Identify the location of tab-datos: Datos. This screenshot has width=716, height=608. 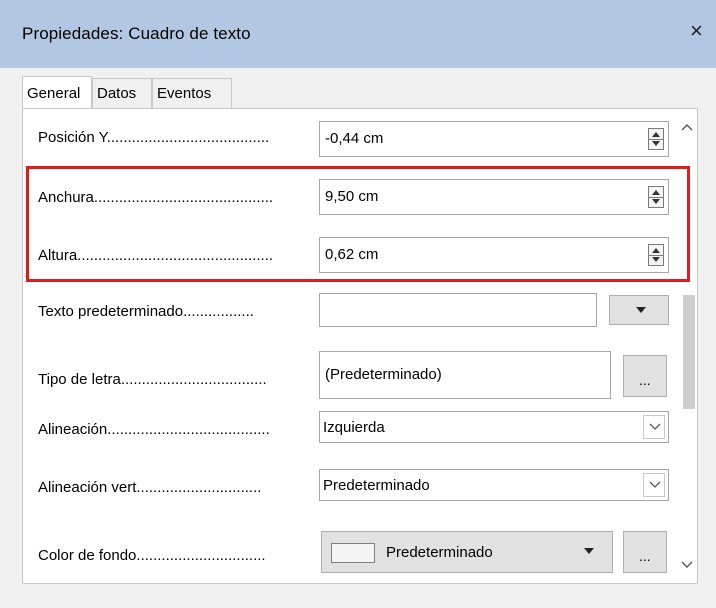
(122, 93).